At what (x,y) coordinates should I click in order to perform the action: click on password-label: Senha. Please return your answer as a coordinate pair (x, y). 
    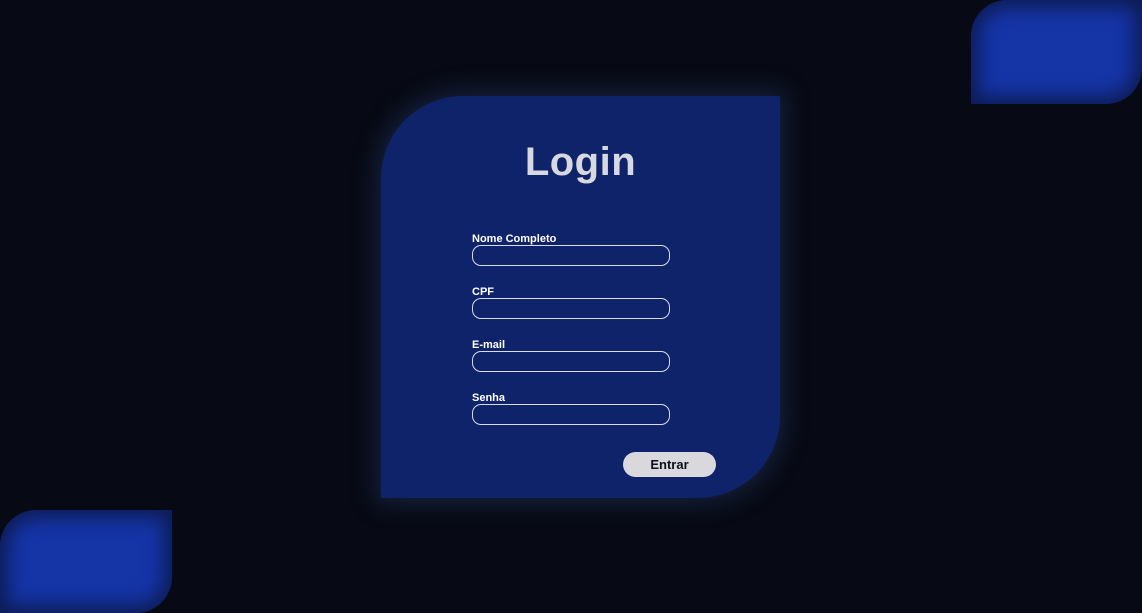
    Looking at the image, I should click on (489, 398).